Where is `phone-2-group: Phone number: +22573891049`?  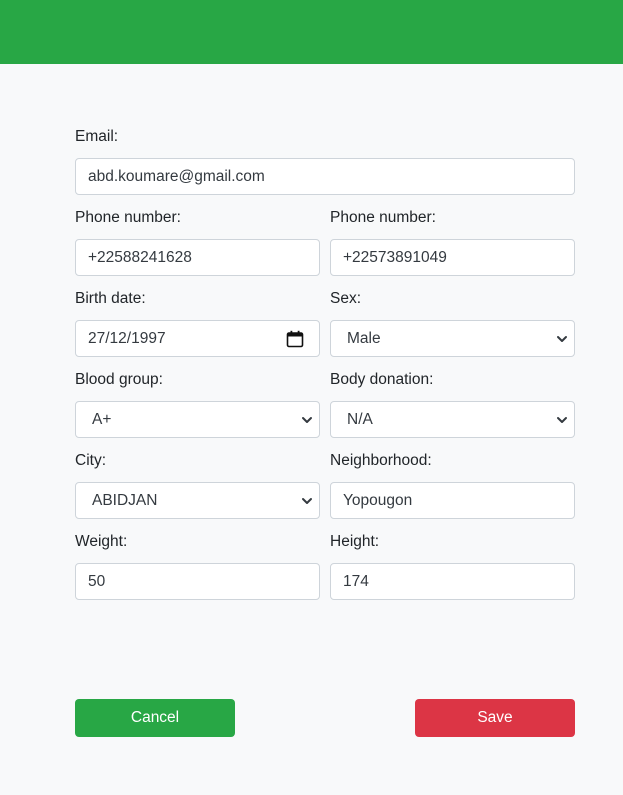
phone-2-group: Phone number: +22573891049 is located at coordinates (452, 242).